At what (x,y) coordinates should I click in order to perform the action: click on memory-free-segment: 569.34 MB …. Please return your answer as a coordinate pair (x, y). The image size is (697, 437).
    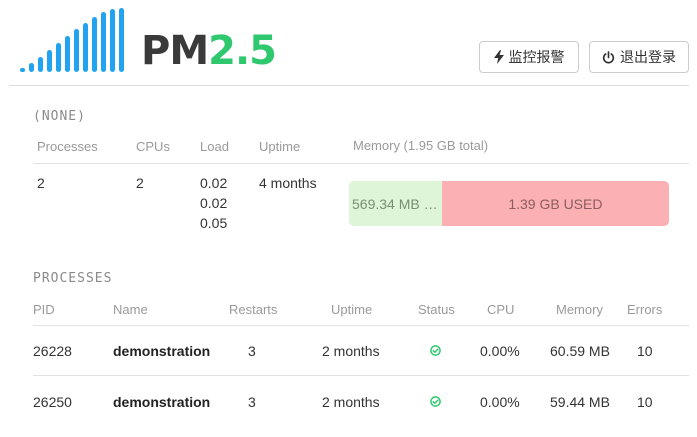
    Looking at the image, I should click on (395, 203).